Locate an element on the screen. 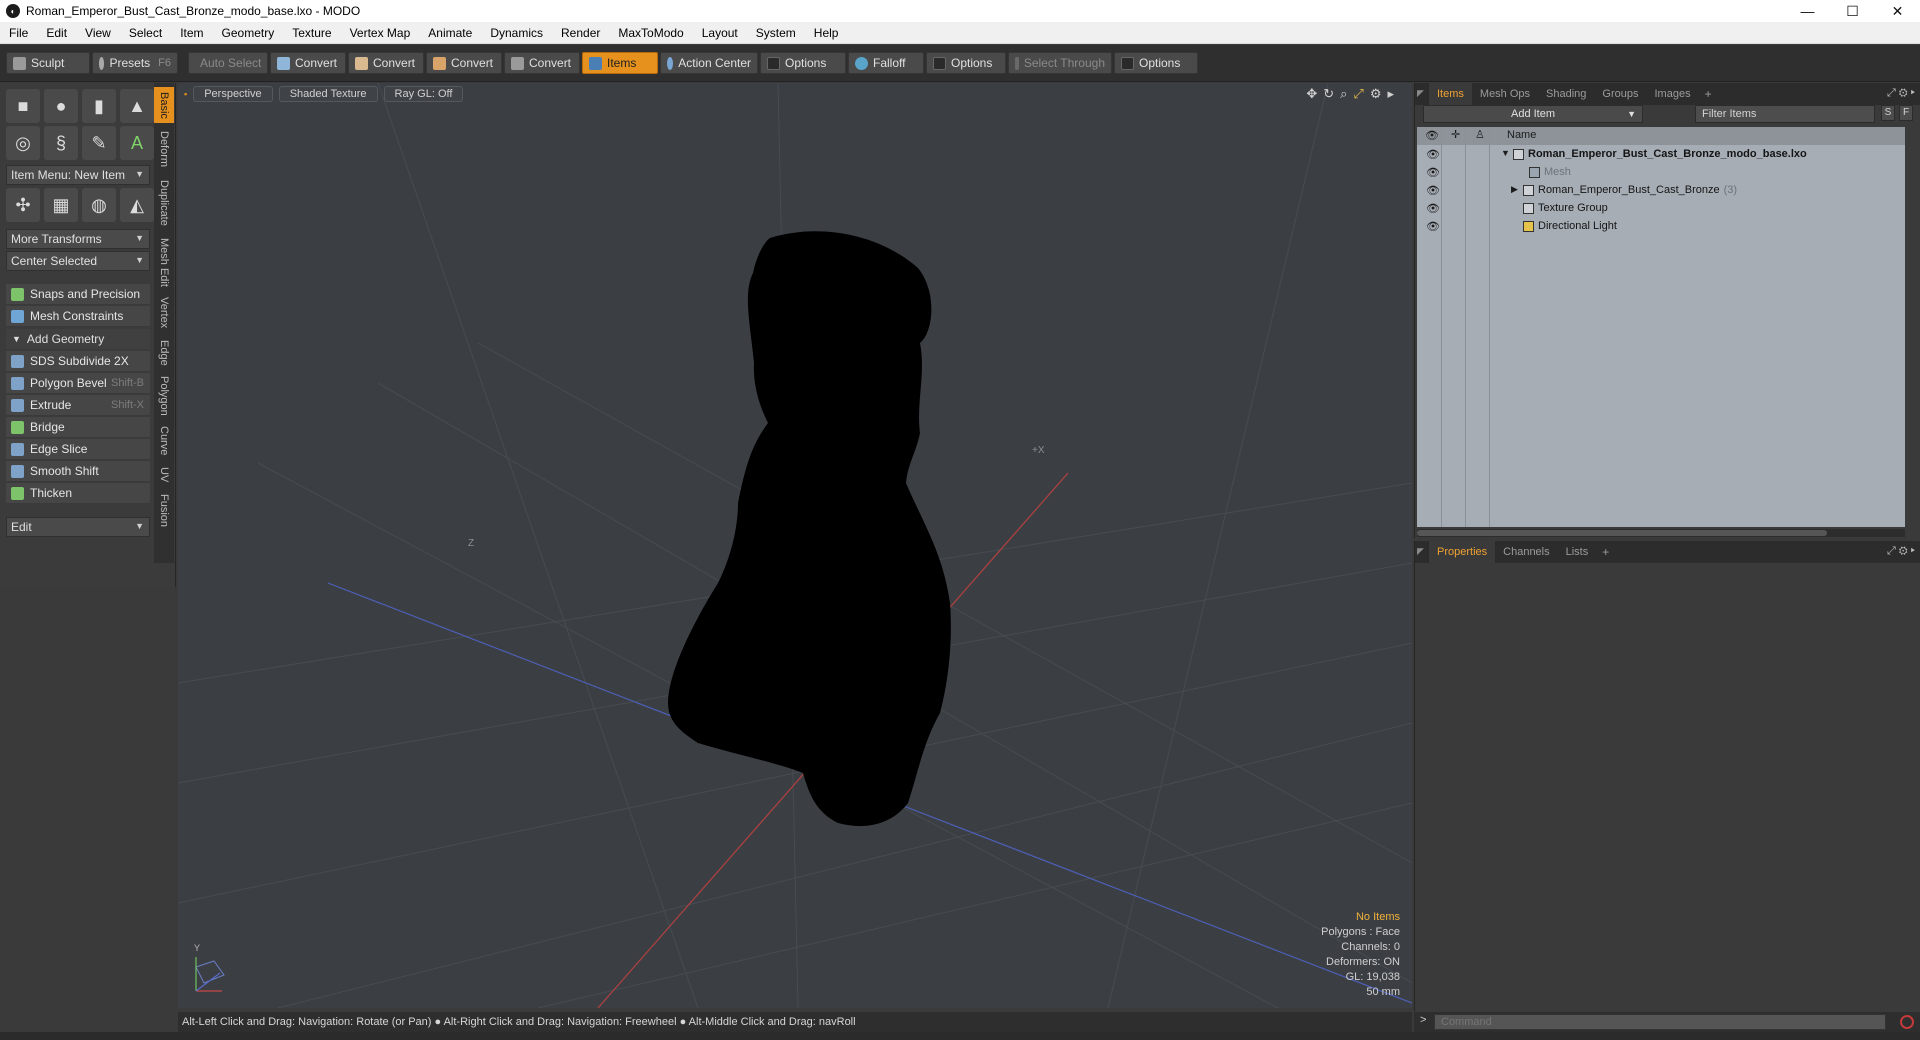 The height and width of the screenshot is (1040, 1920). tab-curve: Curve is located at coordinates (164, 441).